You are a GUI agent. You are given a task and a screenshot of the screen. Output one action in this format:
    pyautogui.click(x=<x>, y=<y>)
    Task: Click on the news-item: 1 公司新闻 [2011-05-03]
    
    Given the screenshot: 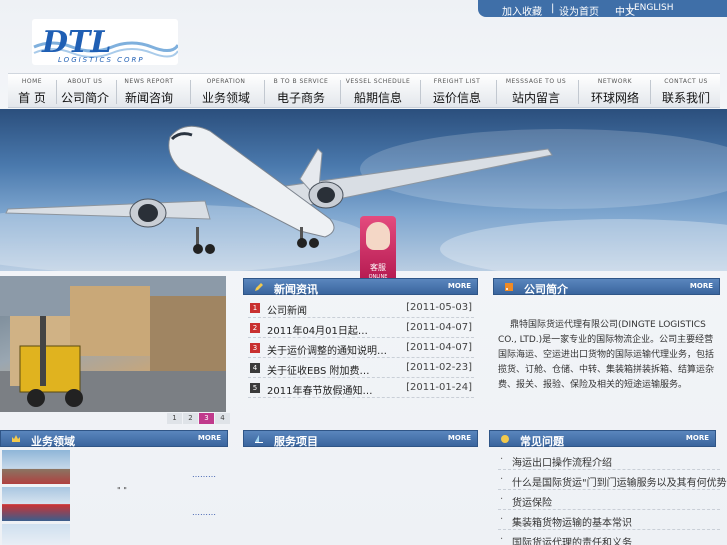 What is the action you would take?
    pyautogui.click(x=361, y=308)
    